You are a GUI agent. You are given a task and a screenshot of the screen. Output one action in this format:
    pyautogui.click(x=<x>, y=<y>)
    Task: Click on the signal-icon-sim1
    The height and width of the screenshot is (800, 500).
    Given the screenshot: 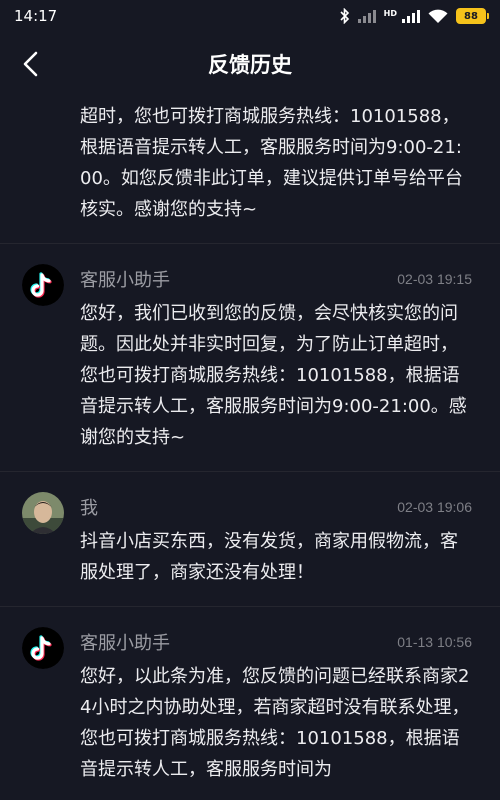 What is the action you would take?
    pyautogui.click(x=366, y=16)
    